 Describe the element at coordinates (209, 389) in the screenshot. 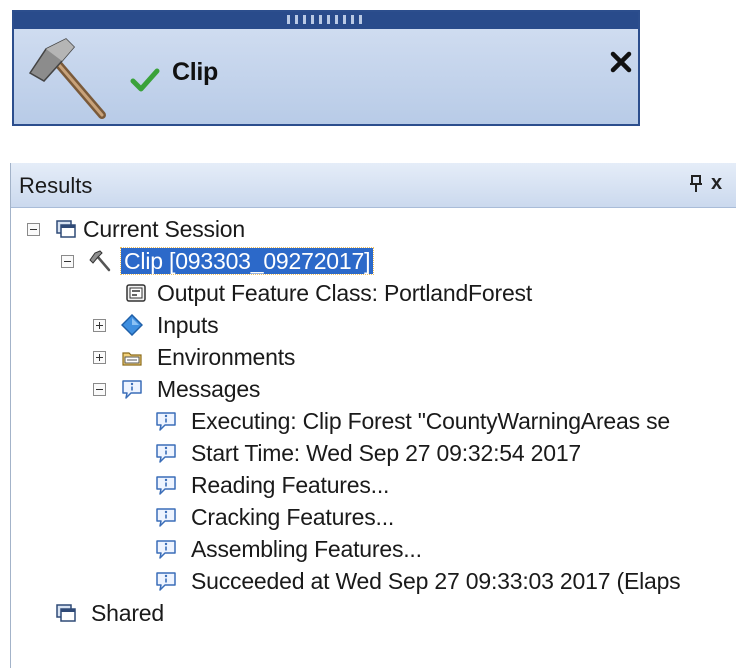

I see `tree-label: Messages` at that location.